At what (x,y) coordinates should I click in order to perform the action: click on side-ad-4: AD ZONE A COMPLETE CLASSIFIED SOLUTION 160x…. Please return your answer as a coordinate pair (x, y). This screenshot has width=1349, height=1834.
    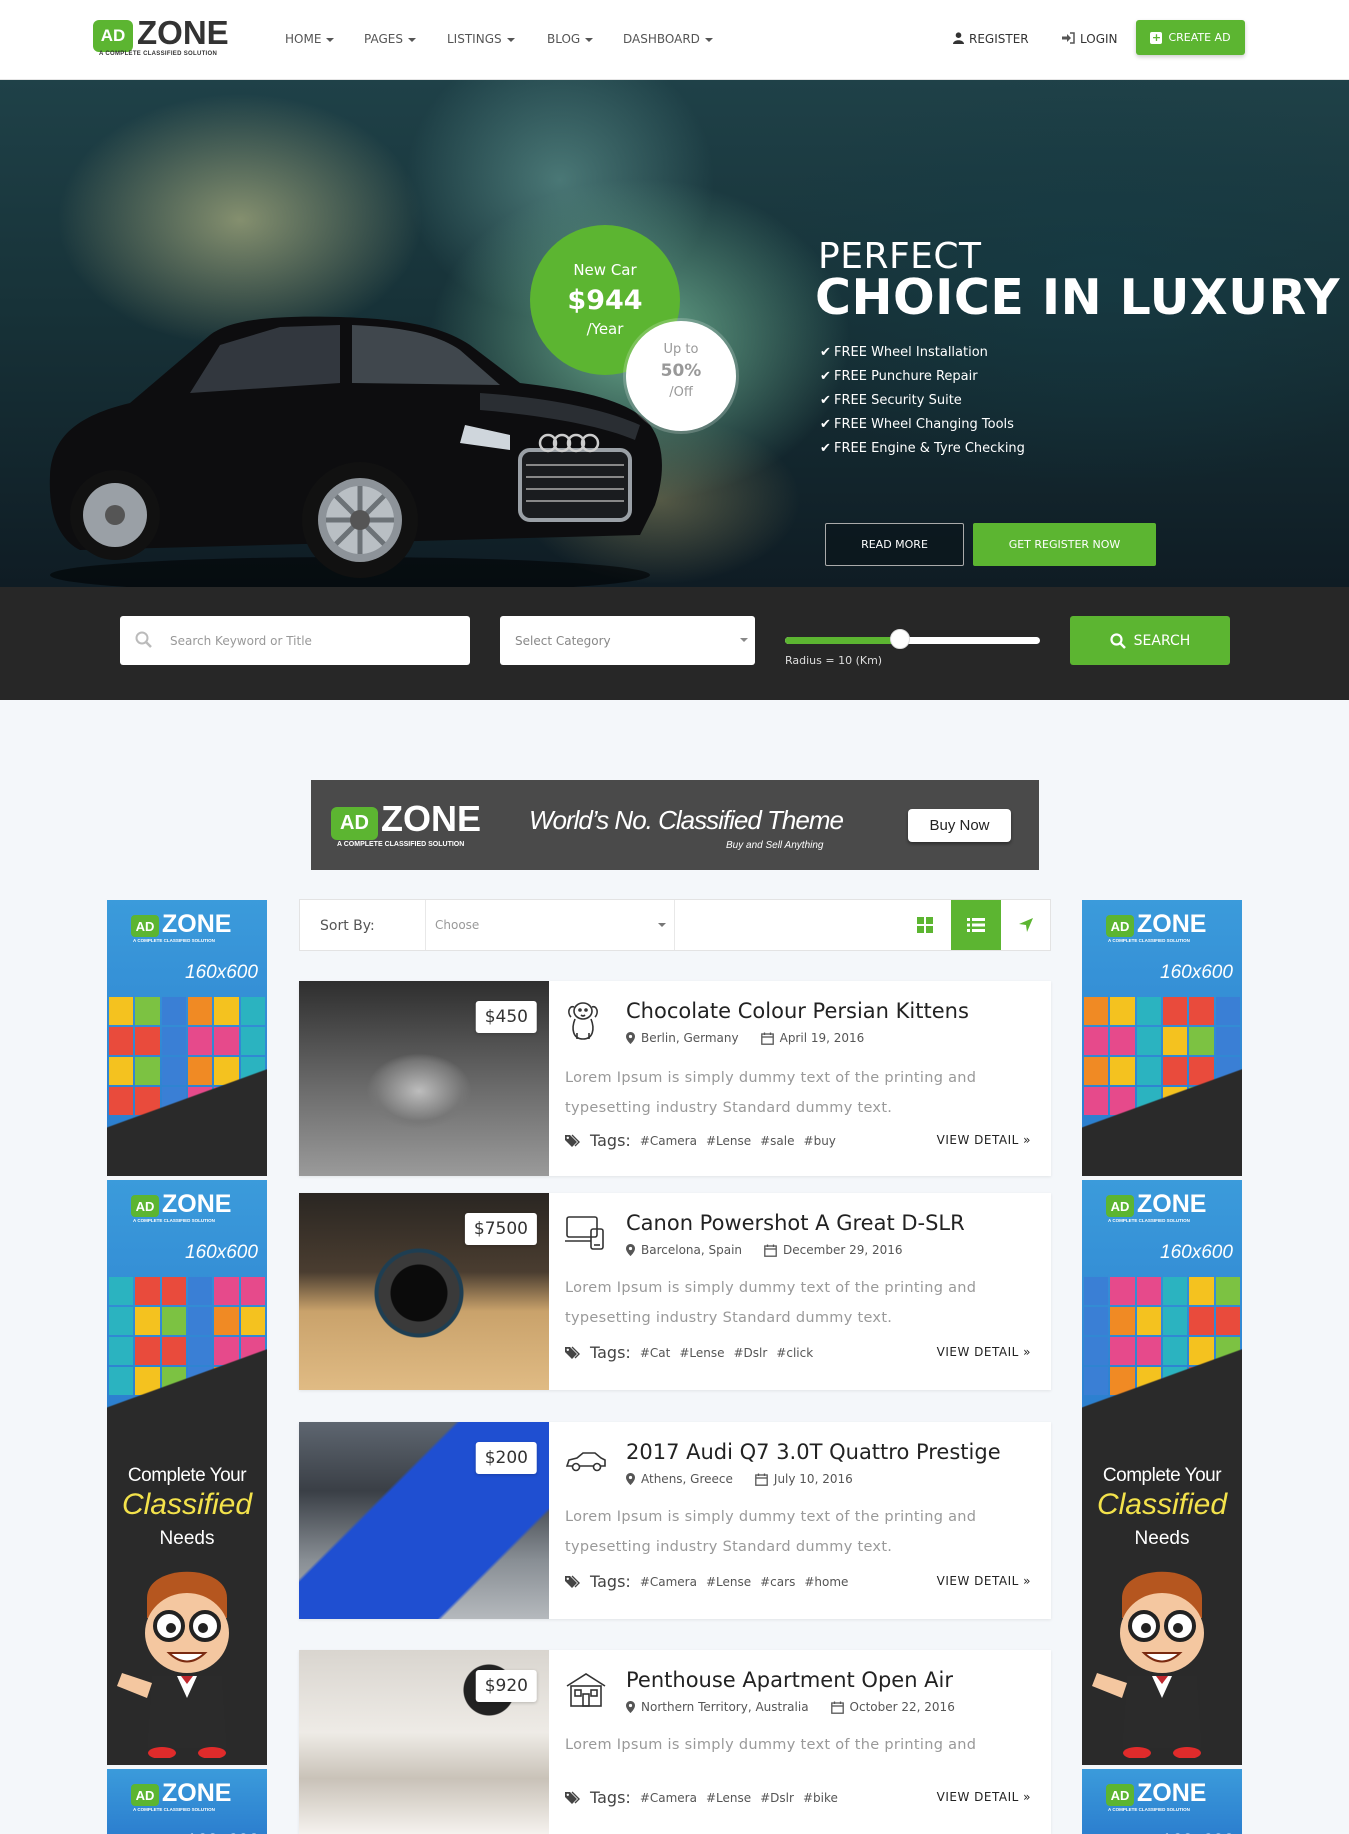
    Looking at the image, I should click on (1162, 1038).